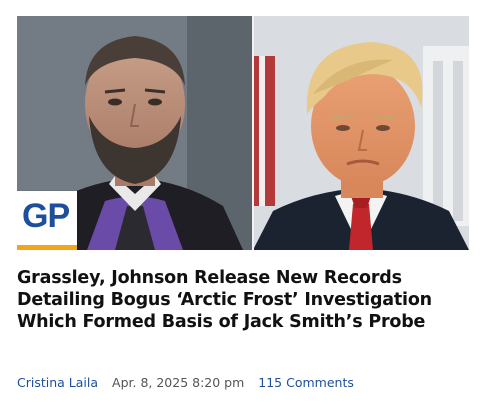 This screenshot has width=488, height=406. I want to click on author-link: Cristina Laila, so click(57, 382).